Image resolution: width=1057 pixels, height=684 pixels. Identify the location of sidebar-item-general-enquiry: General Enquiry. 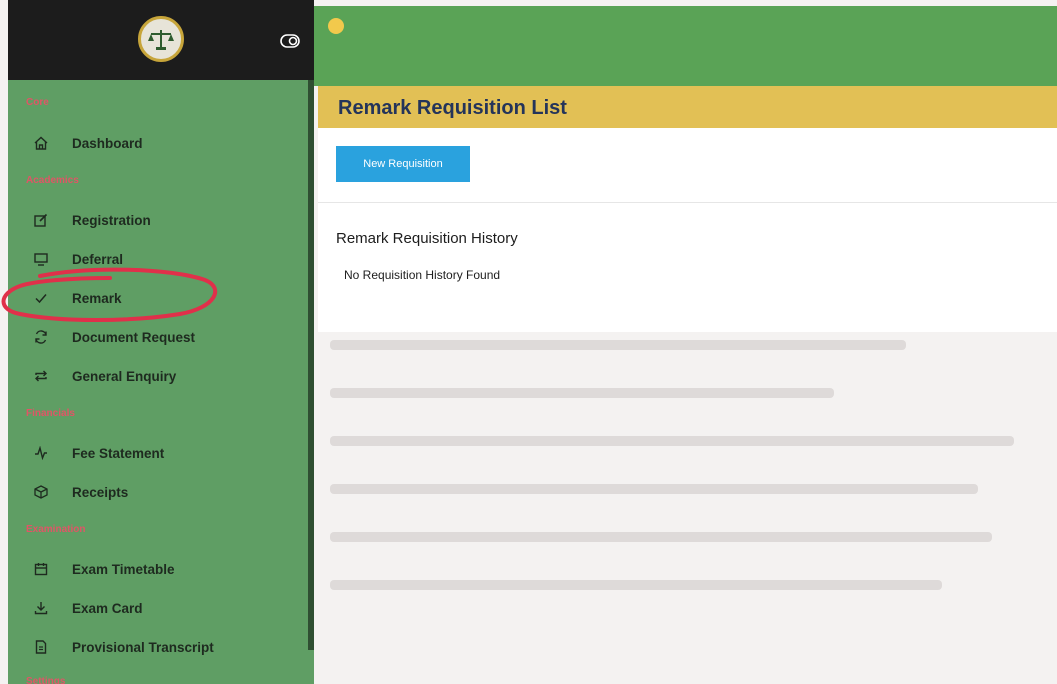
(165, 376).